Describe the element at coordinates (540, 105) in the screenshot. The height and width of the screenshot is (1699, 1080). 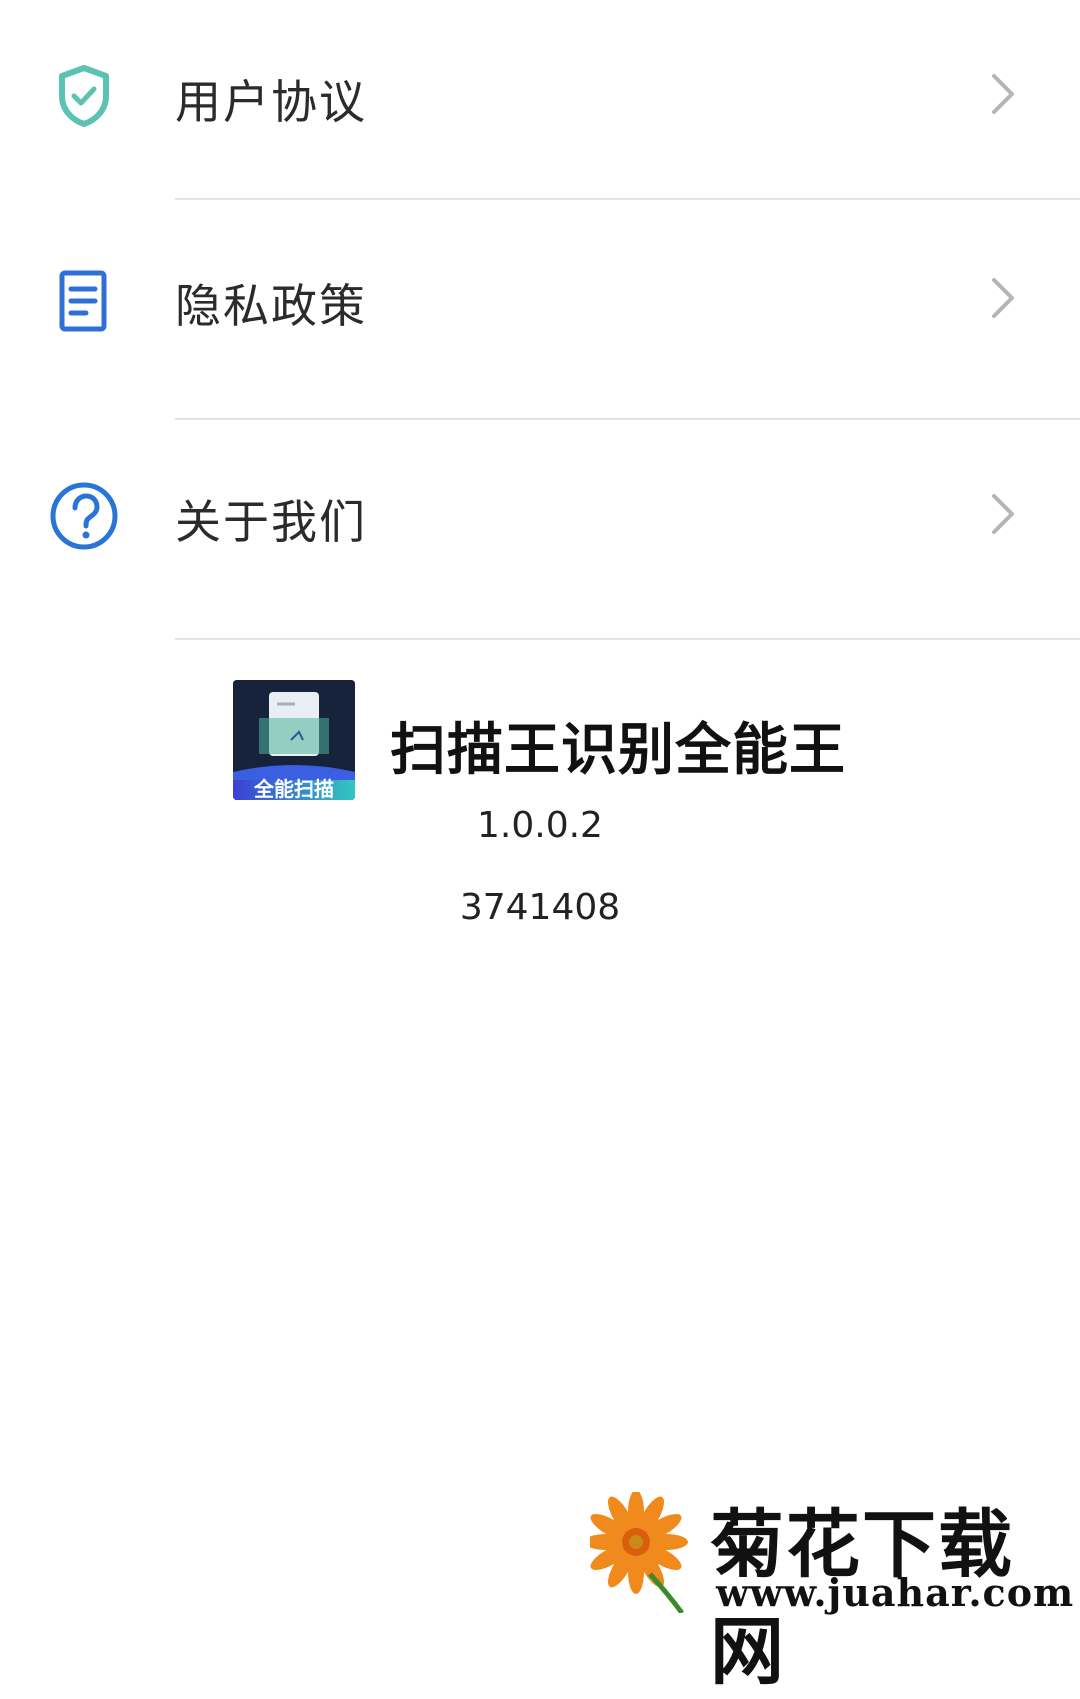
I see `menu-item-user-agreement: 用户协议` at that location.